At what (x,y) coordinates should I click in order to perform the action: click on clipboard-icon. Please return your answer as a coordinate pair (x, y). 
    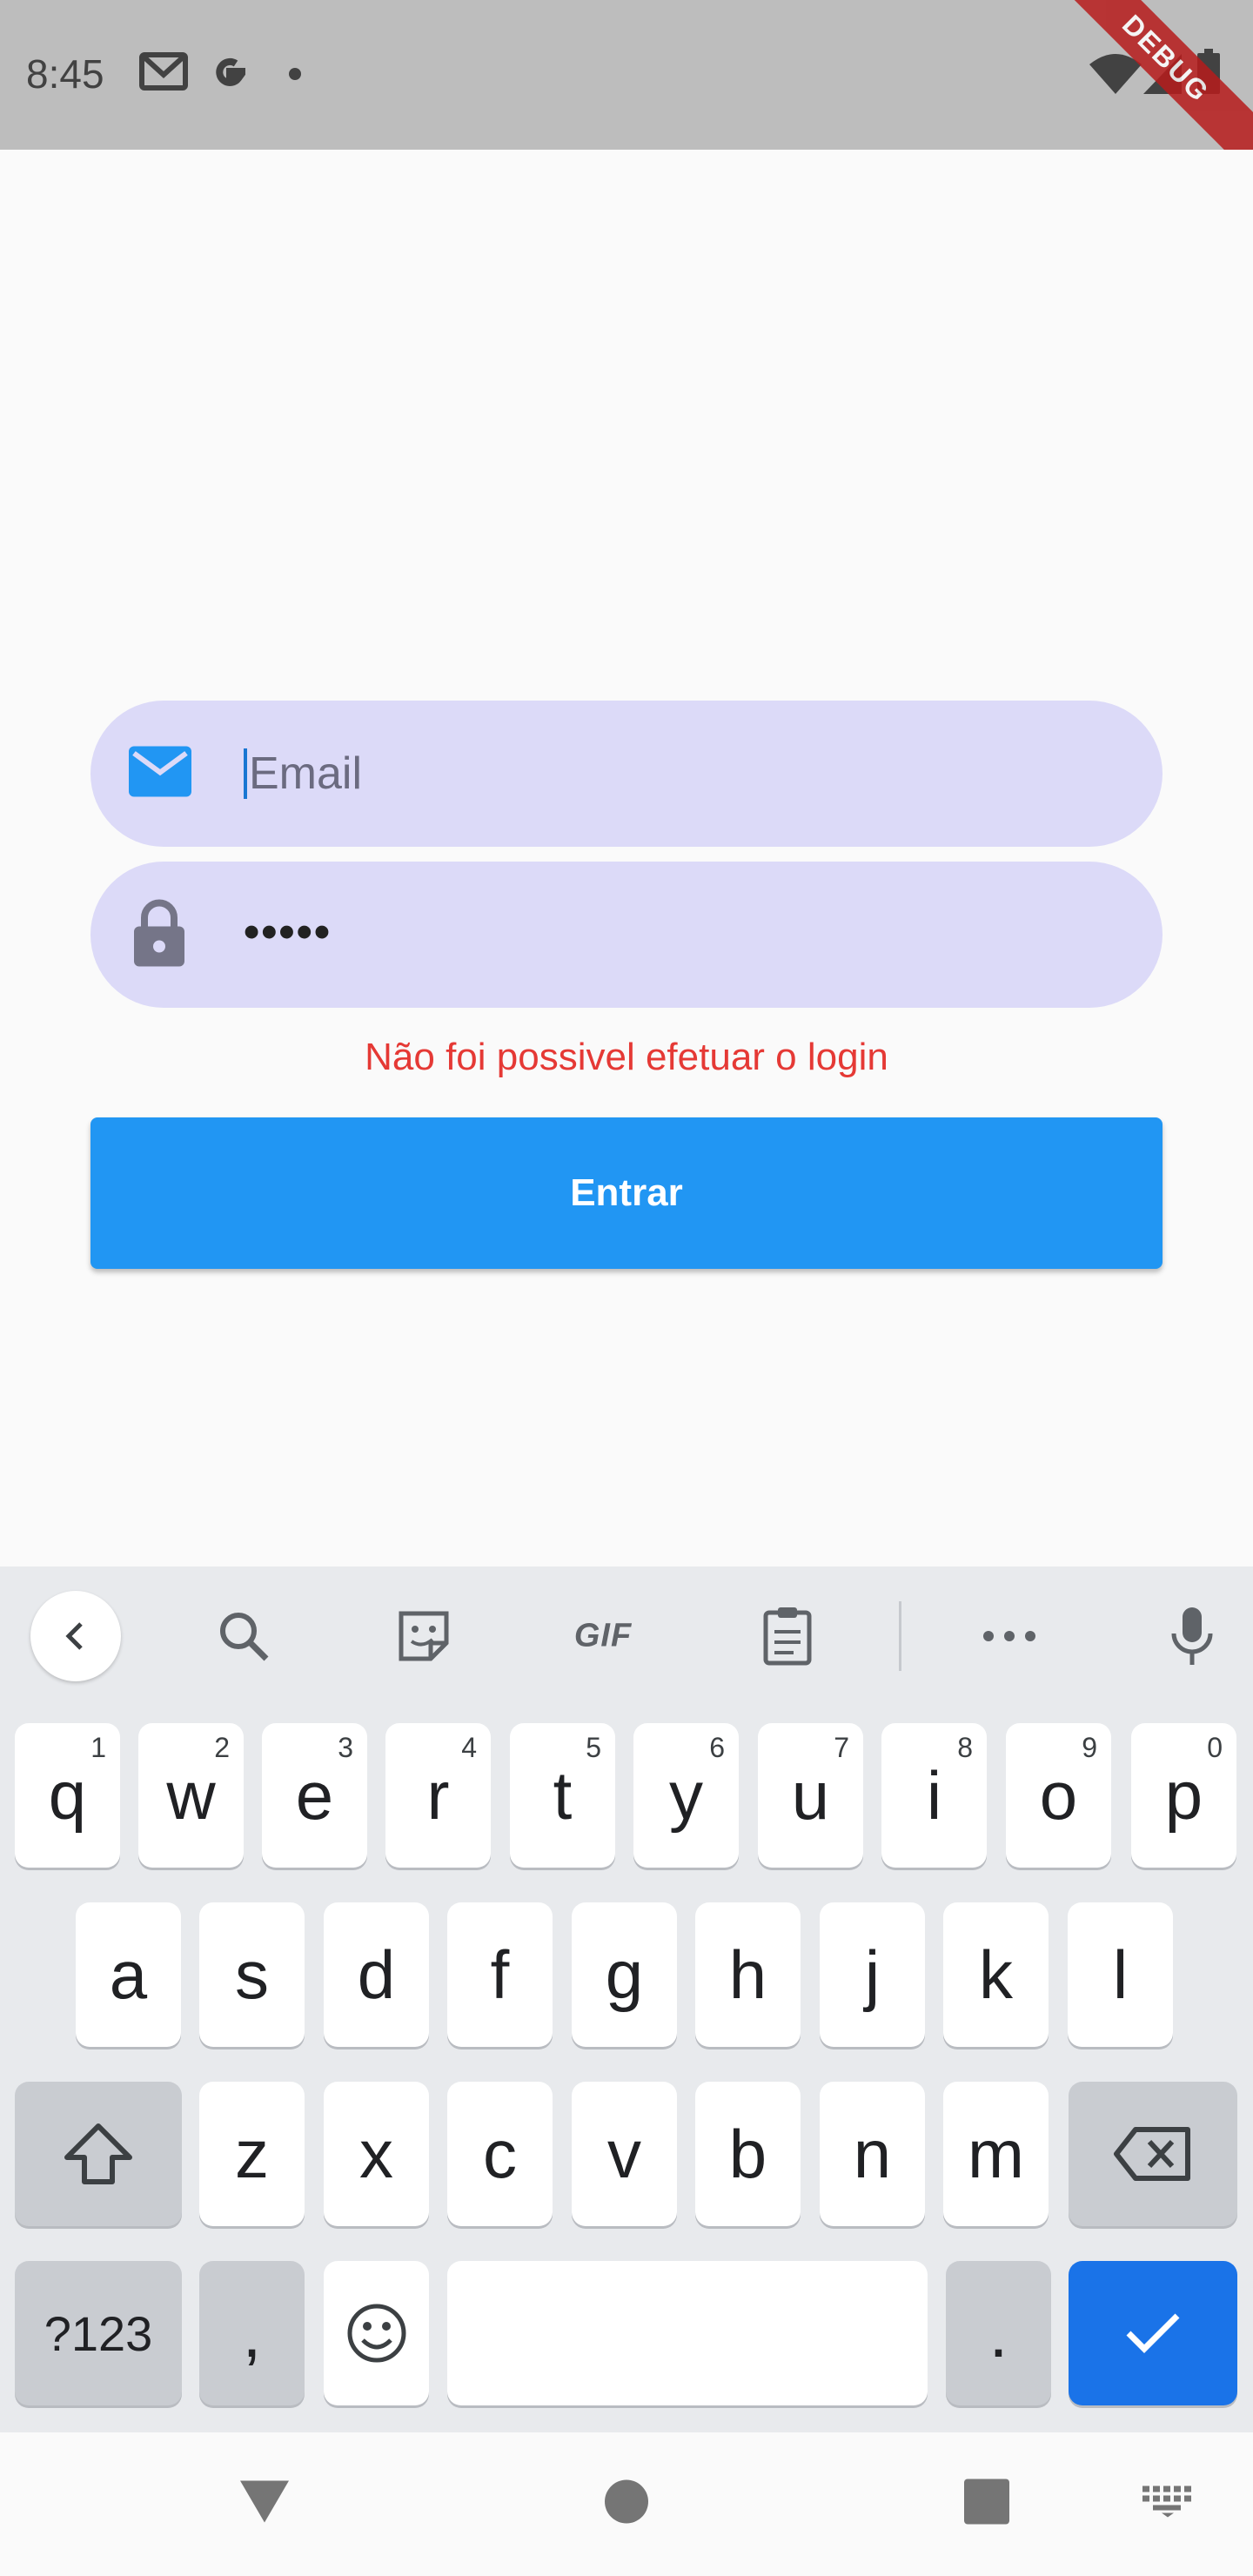
    Looking at the image, I should click on (787, 1636).